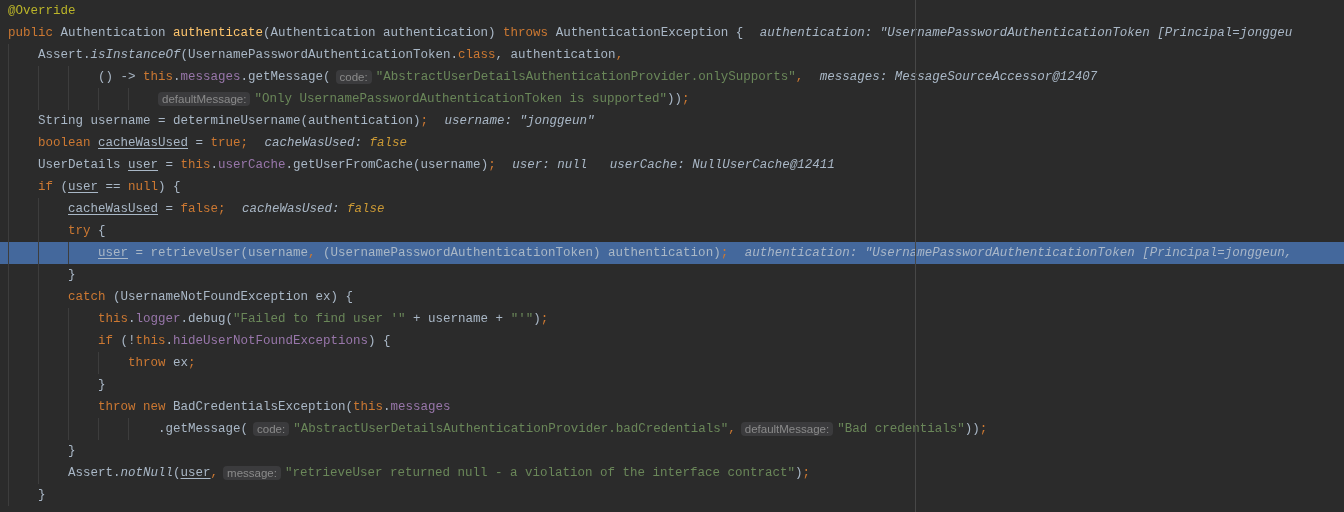  What do you see at coordinates (274, 407) in the screenshot?
I see `code-text: throw new BadCredentialsException(this.messages` at bounding box center [274, 407].